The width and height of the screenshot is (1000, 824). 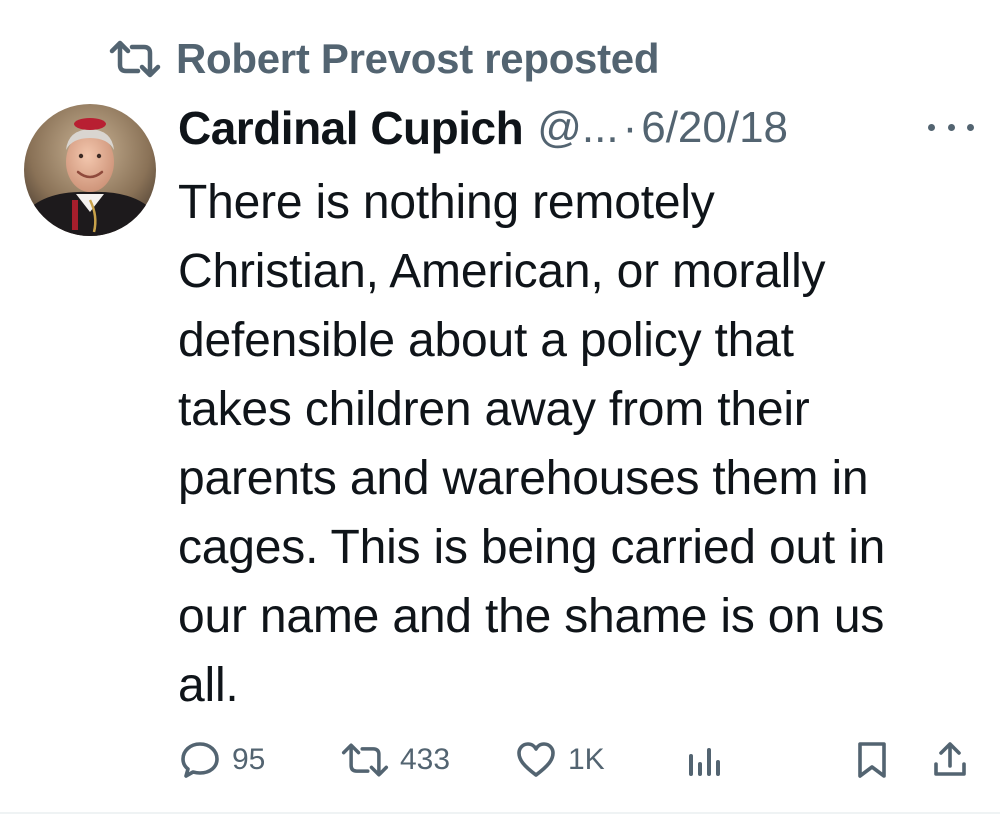 What do you see at coordinates (446, 202) in the screenshot?
I see `tweet-text-line: There is nothing remotely` at bounding box center [446, 202].